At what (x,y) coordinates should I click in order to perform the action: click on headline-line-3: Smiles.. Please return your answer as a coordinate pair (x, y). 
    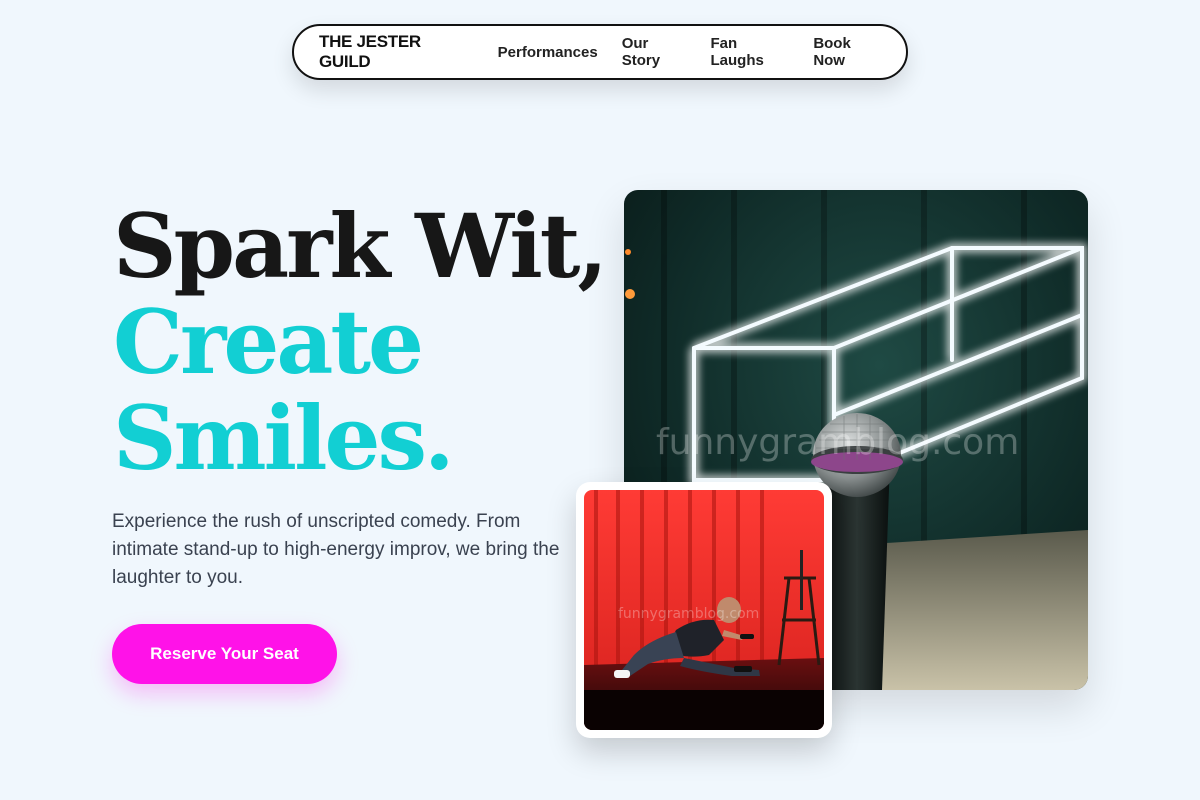
    Looking at the image, I should click on (284, 438).